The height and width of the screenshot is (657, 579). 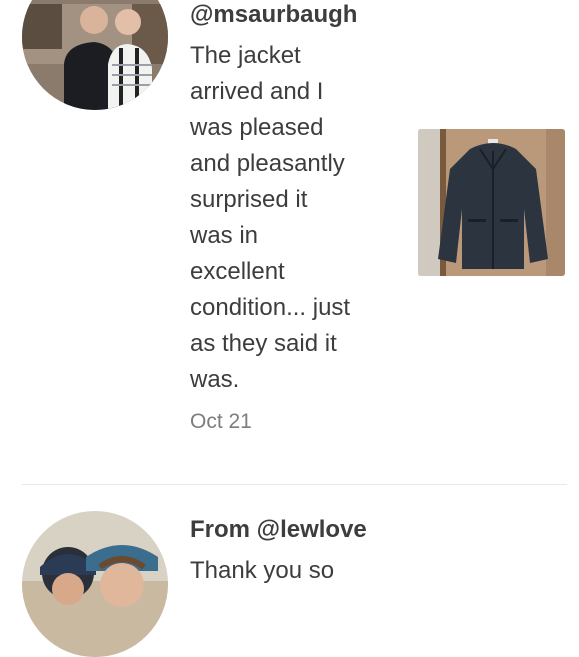 What do you see at coordinates (245, 55) in the screenshot?
I see `review-text-line: The jacket` at bounding box center [245, 55].